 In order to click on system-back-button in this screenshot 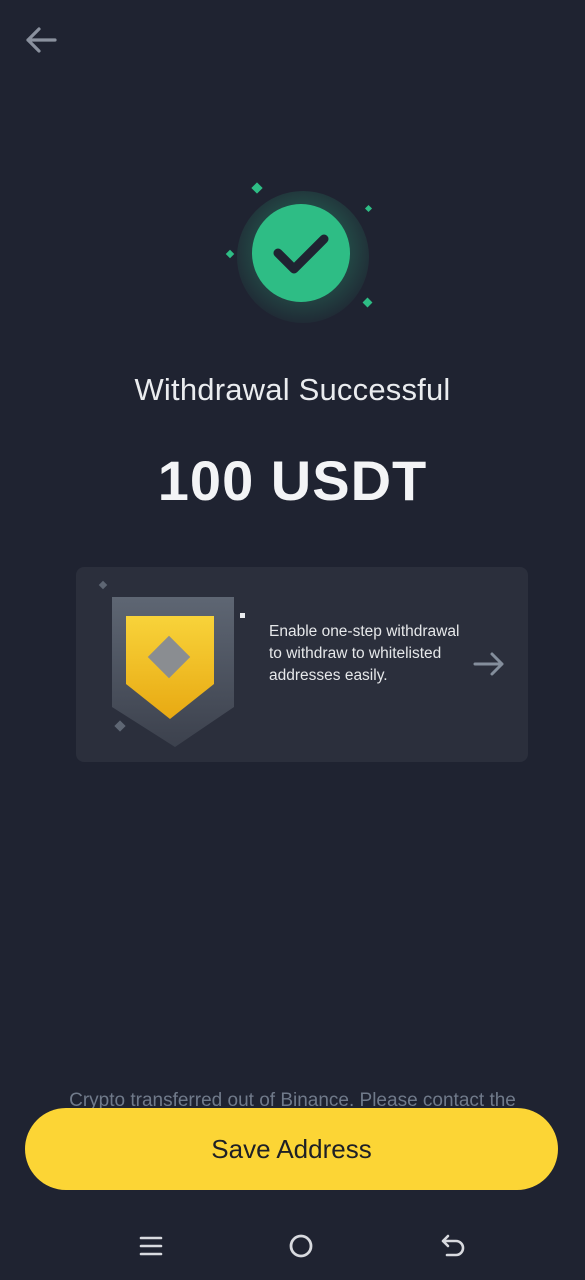, I will do `click(453, 1246)`.